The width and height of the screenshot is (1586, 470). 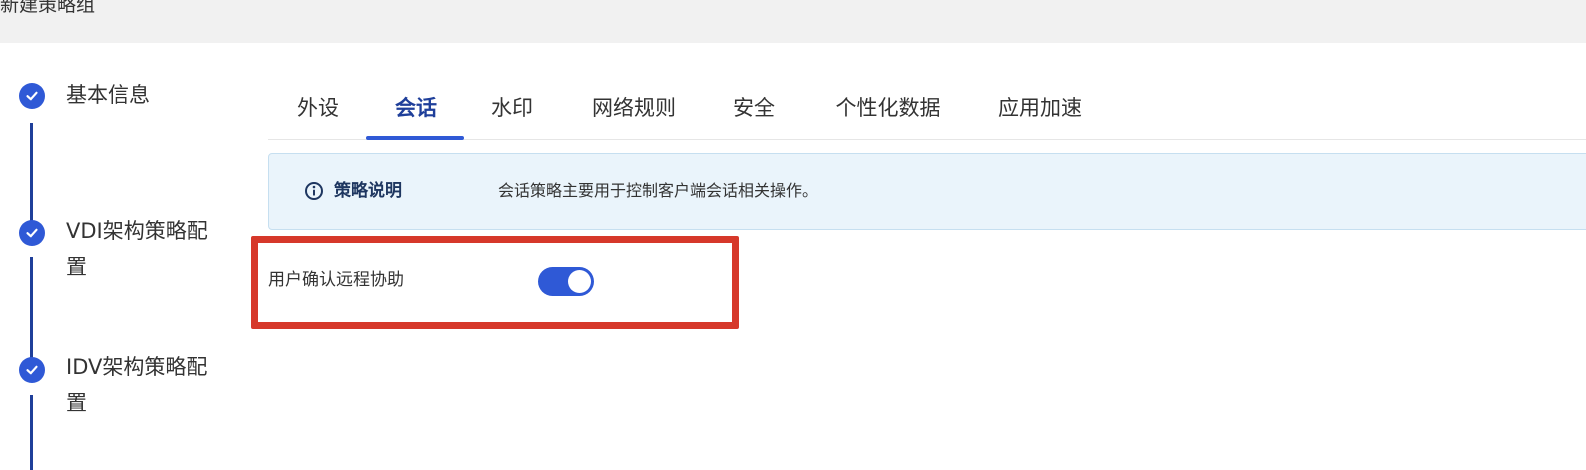 What do you see at coordinates (336, 280) in the screenshot?
I see `remote-assist-confirm-label: 用户确认远程协助` at bounding box center [336, 280].